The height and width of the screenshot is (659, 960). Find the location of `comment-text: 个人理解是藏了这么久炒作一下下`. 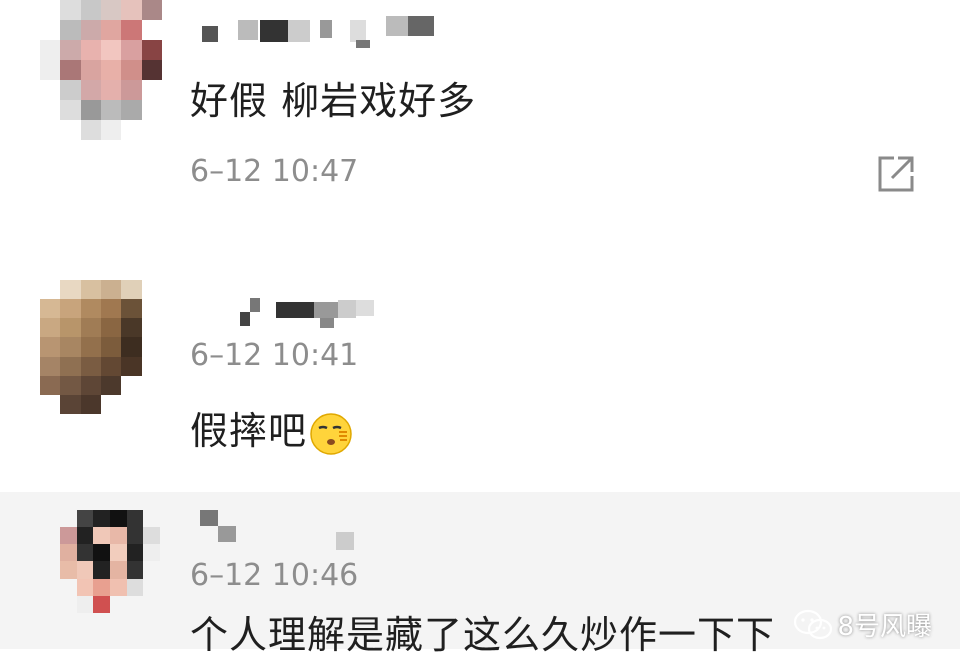

comment-text: 个人理解是藏了这么久炒作一下下 is located at coordinates (483, 635).